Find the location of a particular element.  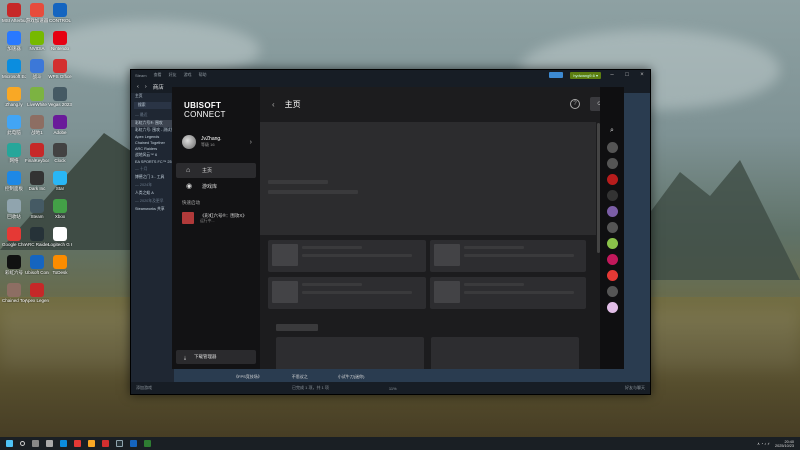

system-tray: ∧ ◔ ♪ ⚡ 20:40 2025/10/23 is located at coordinates (775, 444).